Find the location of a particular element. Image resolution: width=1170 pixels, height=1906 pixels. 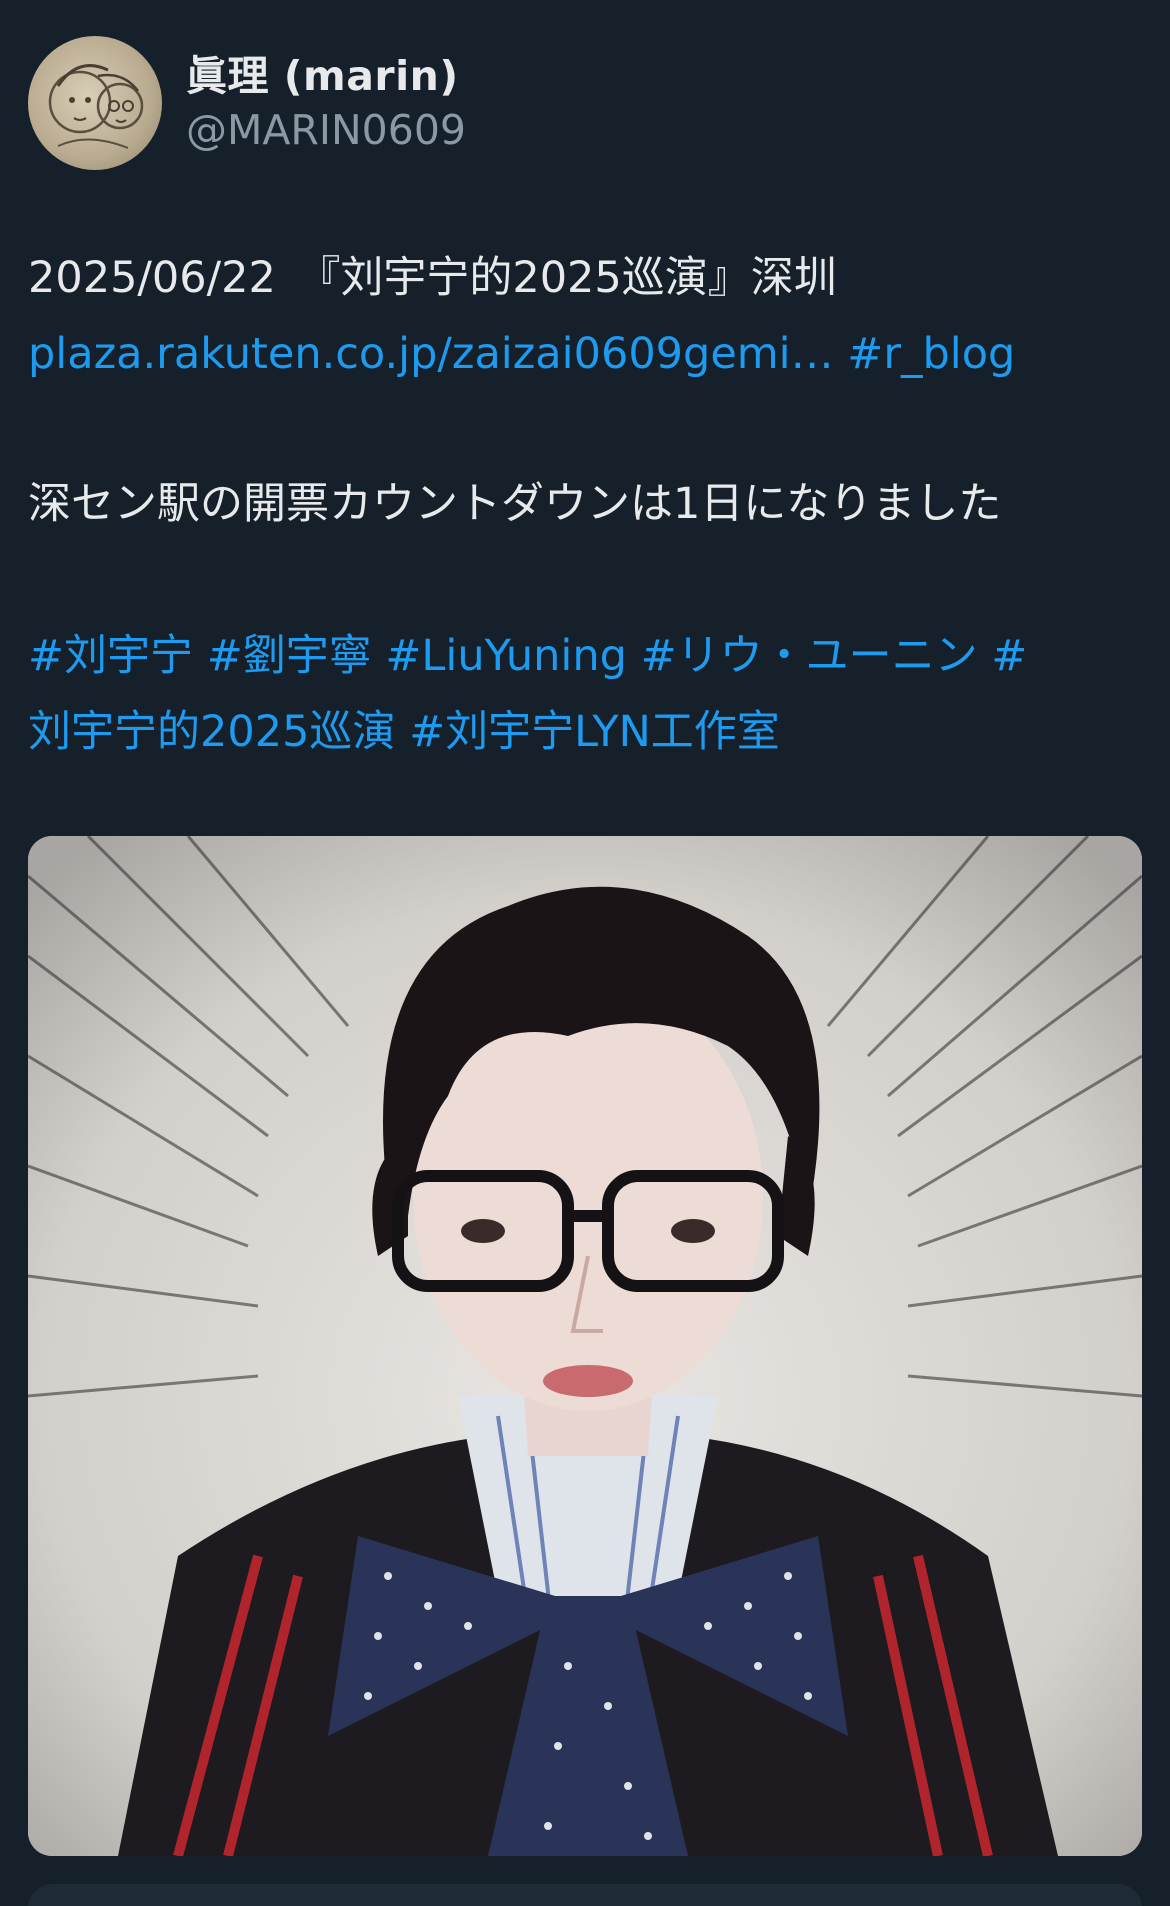

hashtags-line-2: 刘宇宁的2025巡演 #刘宇宁LYN工作室 is located at coordinates (404, 732).